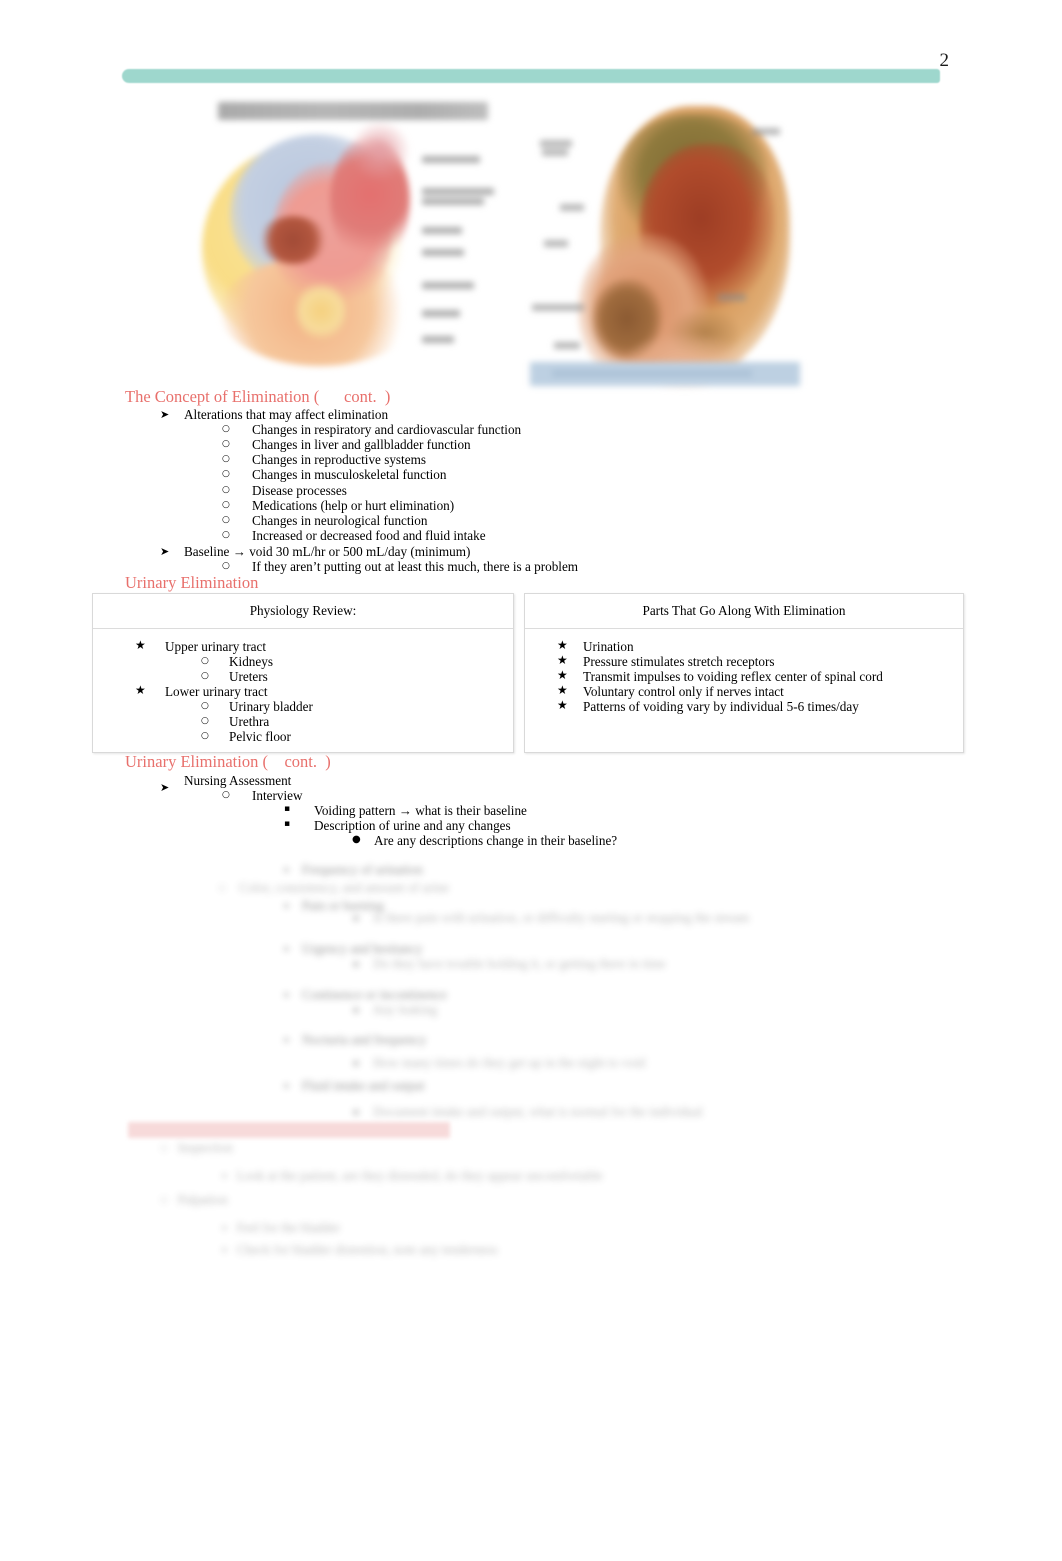 This screenshot has width=1062, height=1561. What do you see at coordinates (665, 249) in the screenshot?
I see `pelvic-anatomy-diagram` at bounding box center [665, 249].